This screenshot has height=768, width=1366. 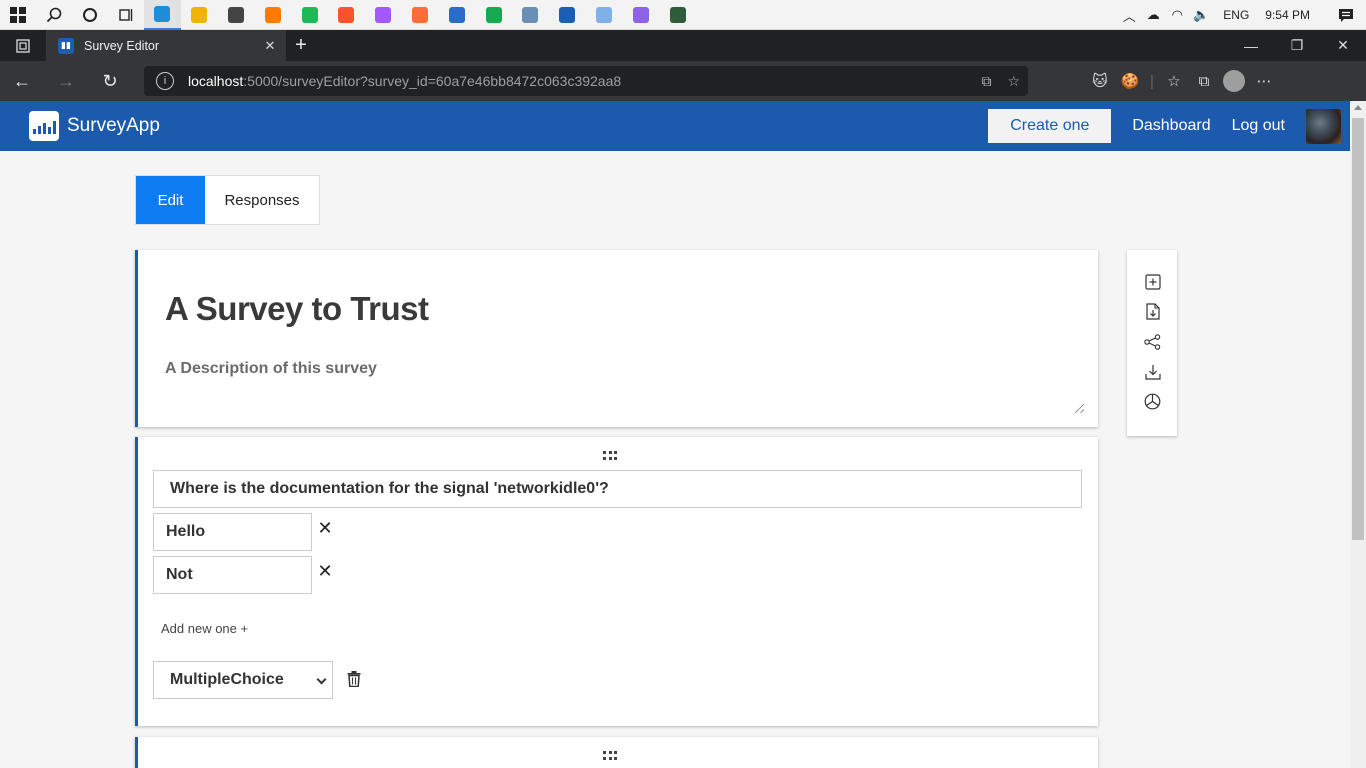 What do you see at coordinates (1152, 371) in the screenshot?
I see `download-icon` at bounding box center [1152, 371].